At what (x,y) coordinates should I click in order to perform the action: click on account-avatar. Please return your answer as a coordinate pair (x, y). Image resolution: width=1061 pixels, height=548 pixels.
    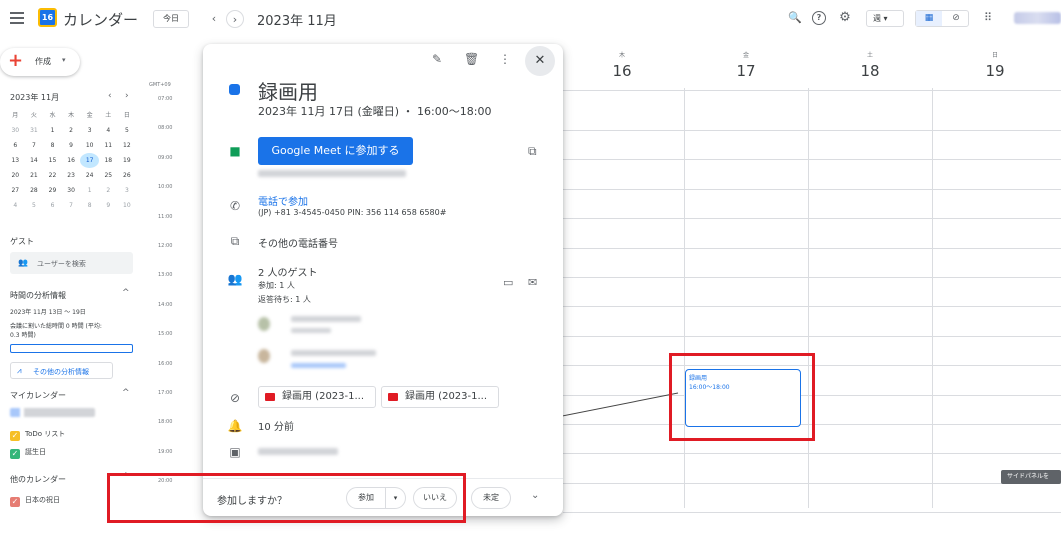
    Looking at the image, I should click on (1037, 18).